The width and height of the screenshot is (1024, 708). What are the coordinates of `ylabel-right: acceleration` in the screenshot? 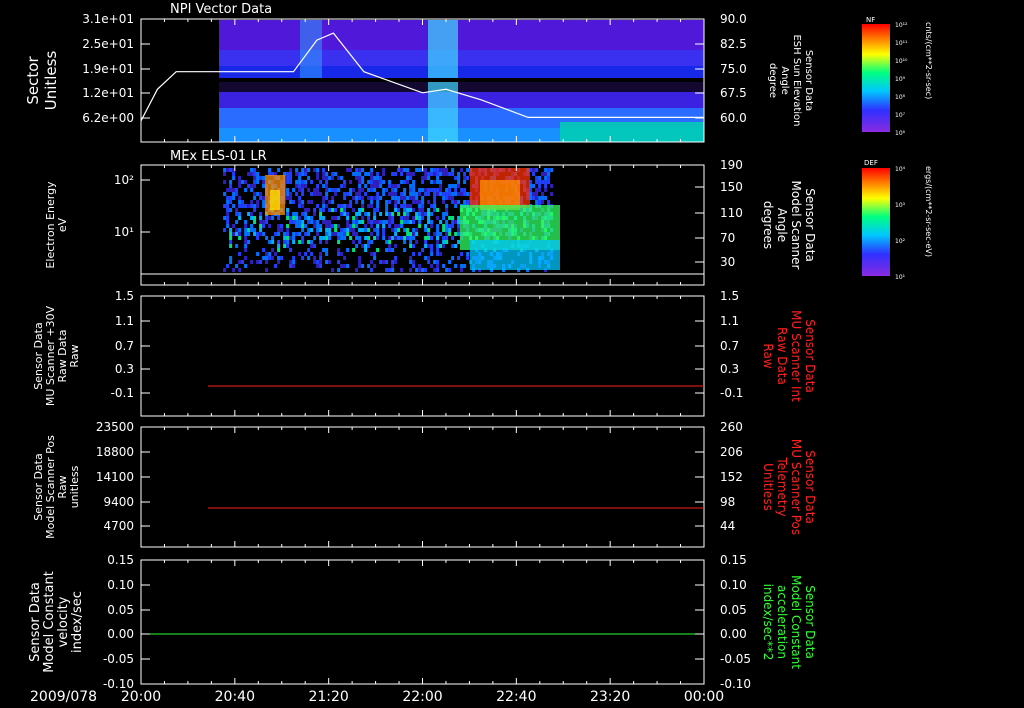 It's located at (782, 622).